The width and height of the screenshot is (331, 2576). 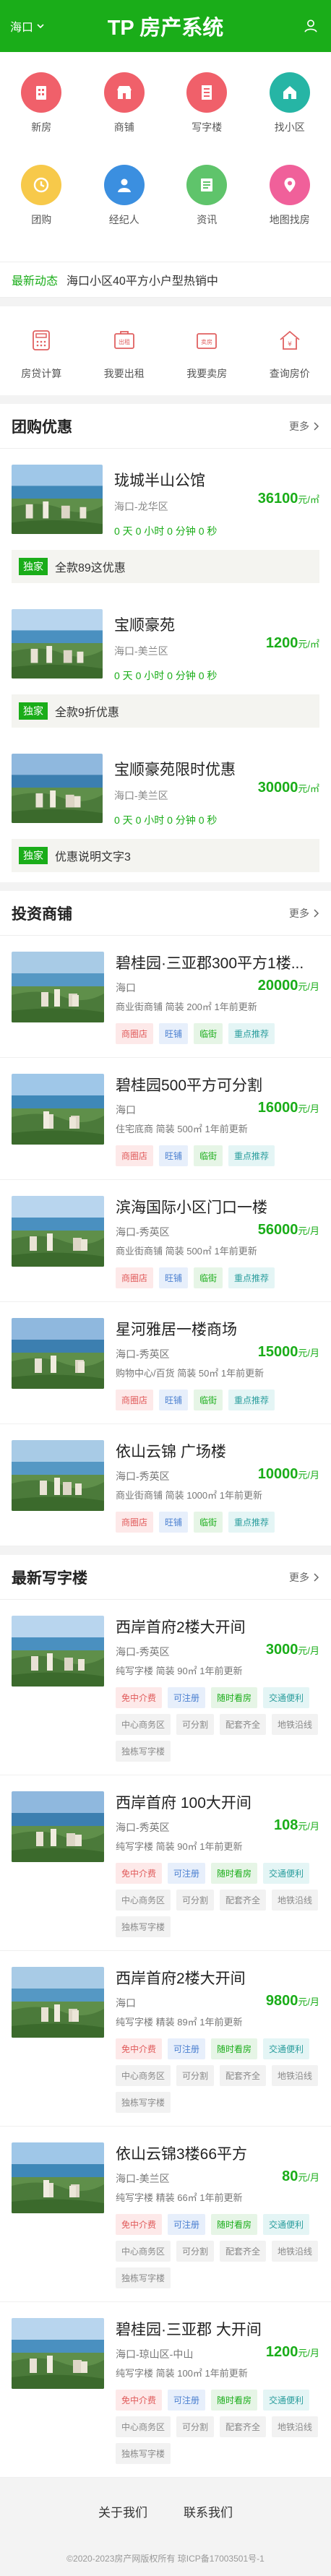 What do you see at coordinates (217, 2329) in the screenshot?
I see `listing-name: 碧桂园·三亚郡 大开间` at bounding box center [217, 2329].